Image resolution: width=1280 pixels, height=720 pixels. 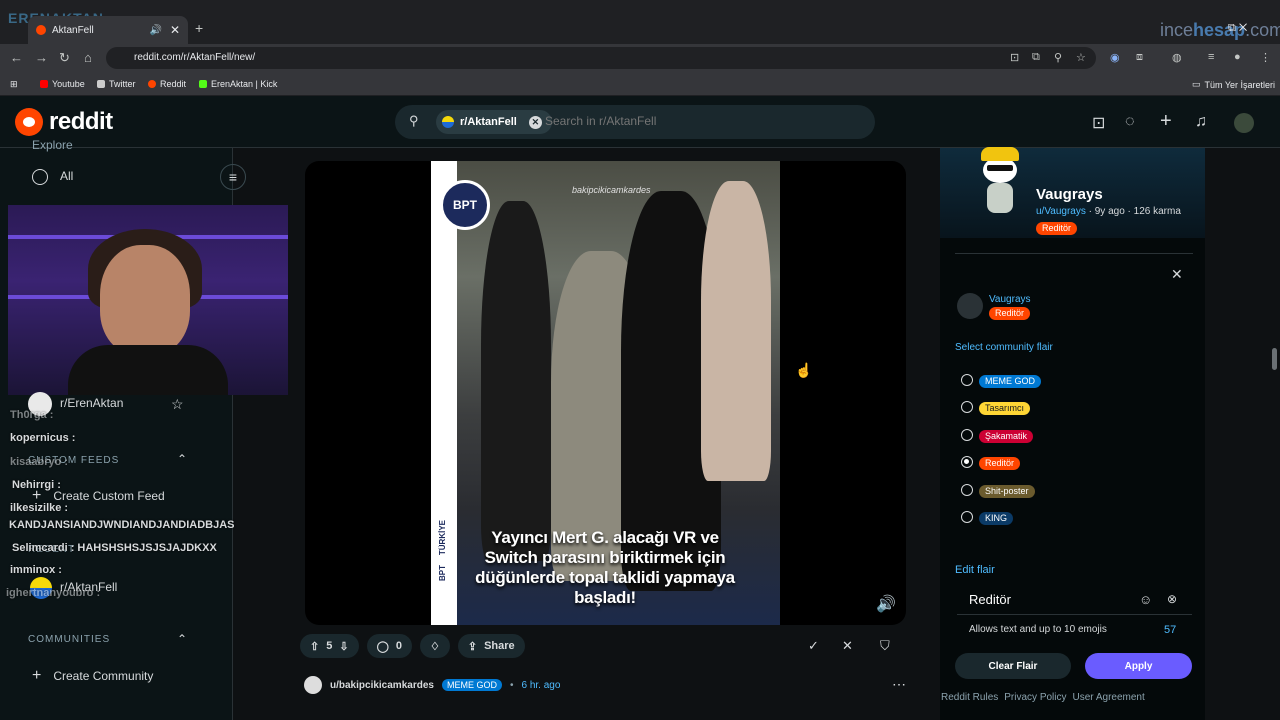 What do you see at coordinates (116, 84) in the screenshot?
I see `bookmark-twitter: Twitter` at bounding box center [116, 84].